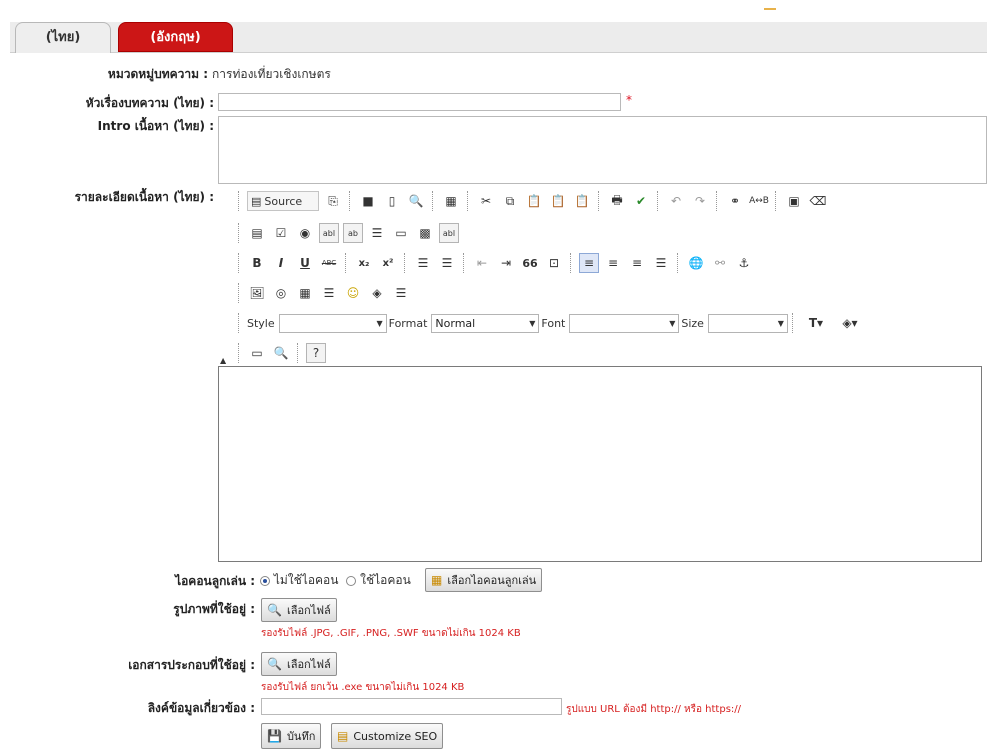 The height and width of the screenshot is (756, 987). I want to click on search-icon: 🔍, so click(274, 610).